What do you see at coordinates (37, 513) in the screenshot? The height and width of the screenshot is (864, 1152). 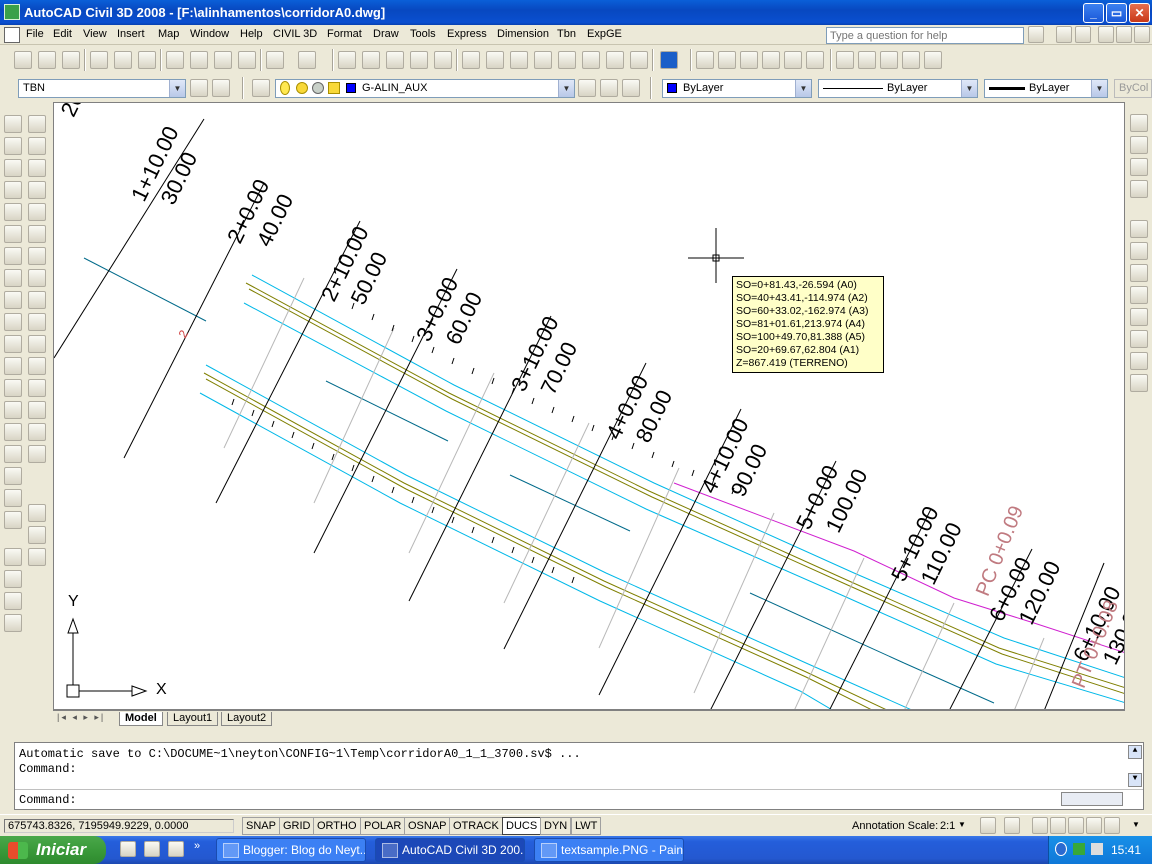 I see `express-tool-1-icon` at bounding box center [37, 513].